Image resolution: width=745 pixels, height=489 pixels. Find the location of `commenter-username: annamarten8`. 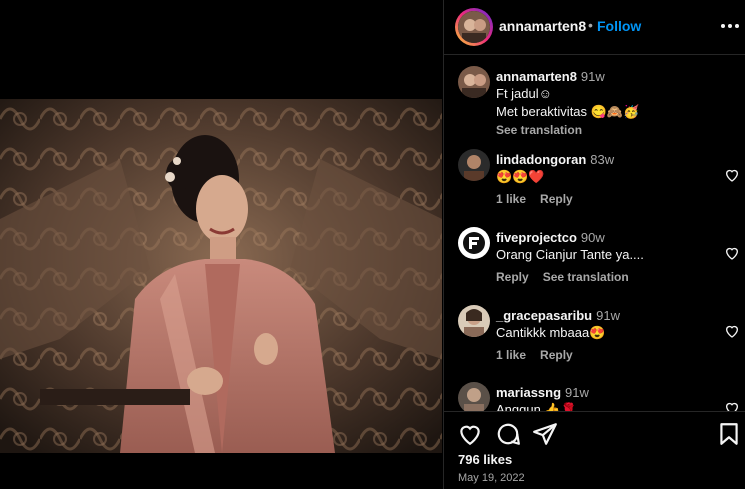

commenter-username: annamarten8 is located at coordinates (536, 76).